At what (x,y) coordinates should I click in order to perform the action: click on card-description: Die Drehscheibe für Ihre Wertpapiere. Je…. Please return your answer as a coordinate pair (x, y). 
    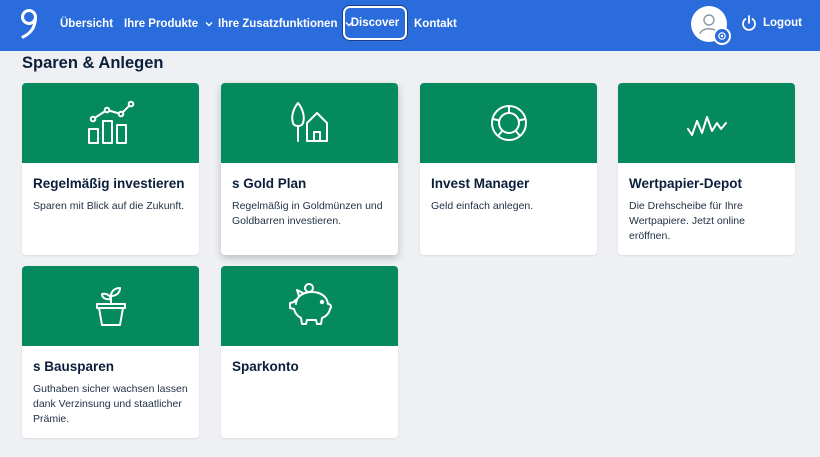
    Looking at the image, I should click on (687, 221).